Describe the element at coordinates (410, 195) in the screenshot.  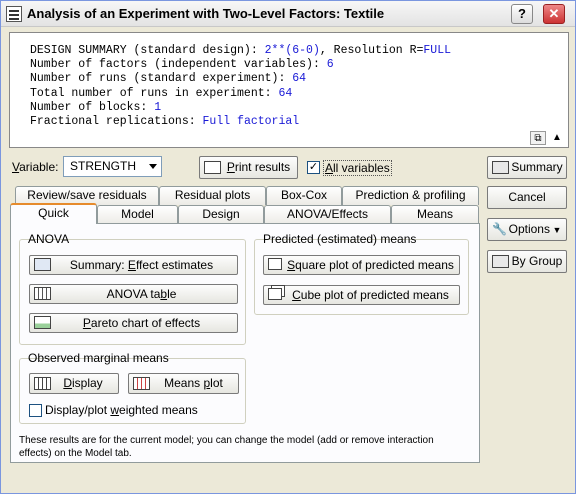
I see `tab-prediction-profiling: Prediction & profiling` at that location.